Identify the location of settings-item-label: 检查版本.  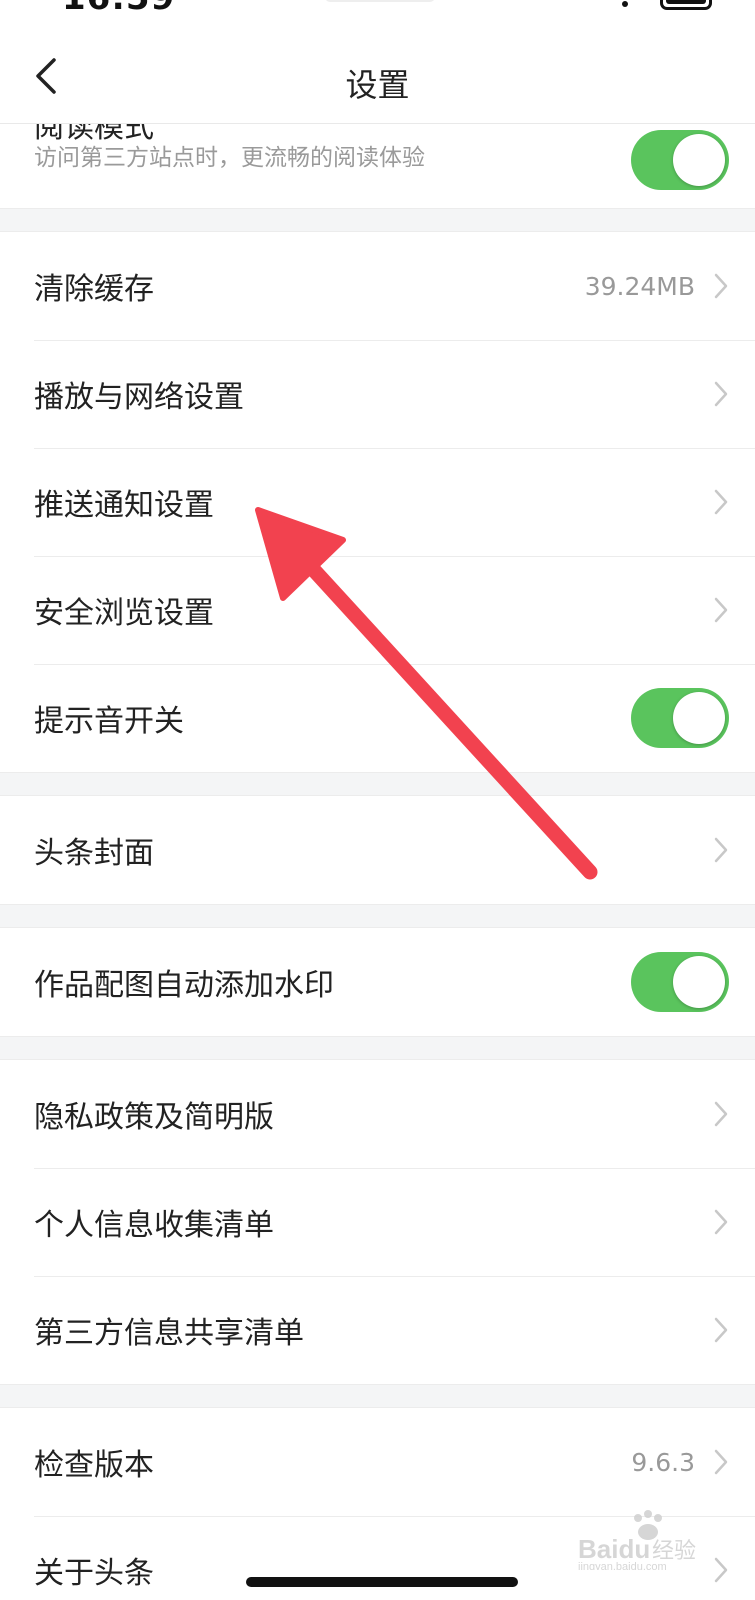
(94, 1465).